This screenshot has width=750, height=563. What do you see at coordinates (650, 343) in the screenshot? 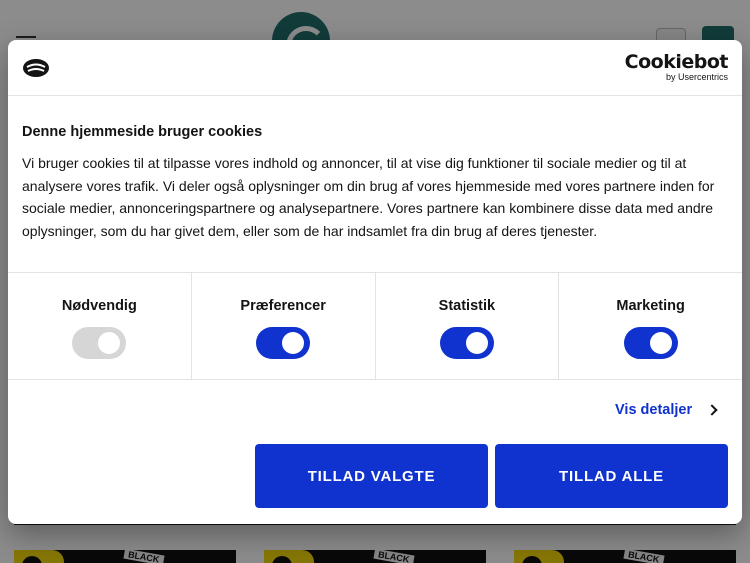
I see `marketing-toggle` at bounding box center [650, 343].